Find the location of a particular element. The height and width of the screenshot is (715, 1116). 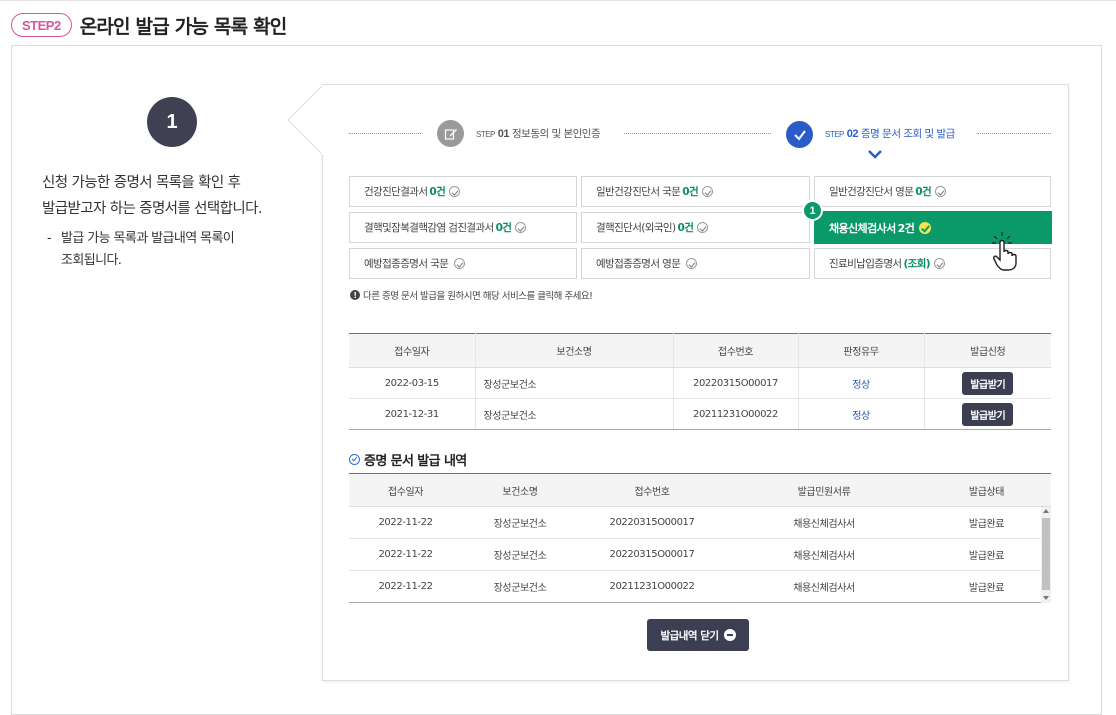

close-history-button: 발급내역 닫기 is located at coordinates (698, 635).